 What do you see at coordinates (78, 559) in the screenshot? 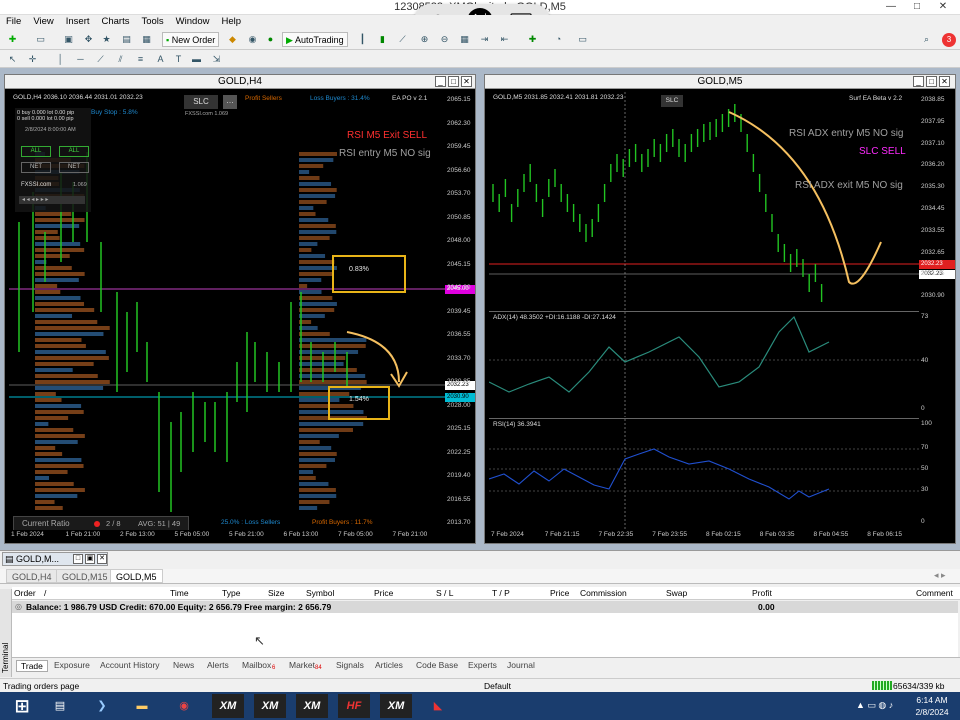
I see `terminal-restore-icon: □` at bounding box center [78, 559].